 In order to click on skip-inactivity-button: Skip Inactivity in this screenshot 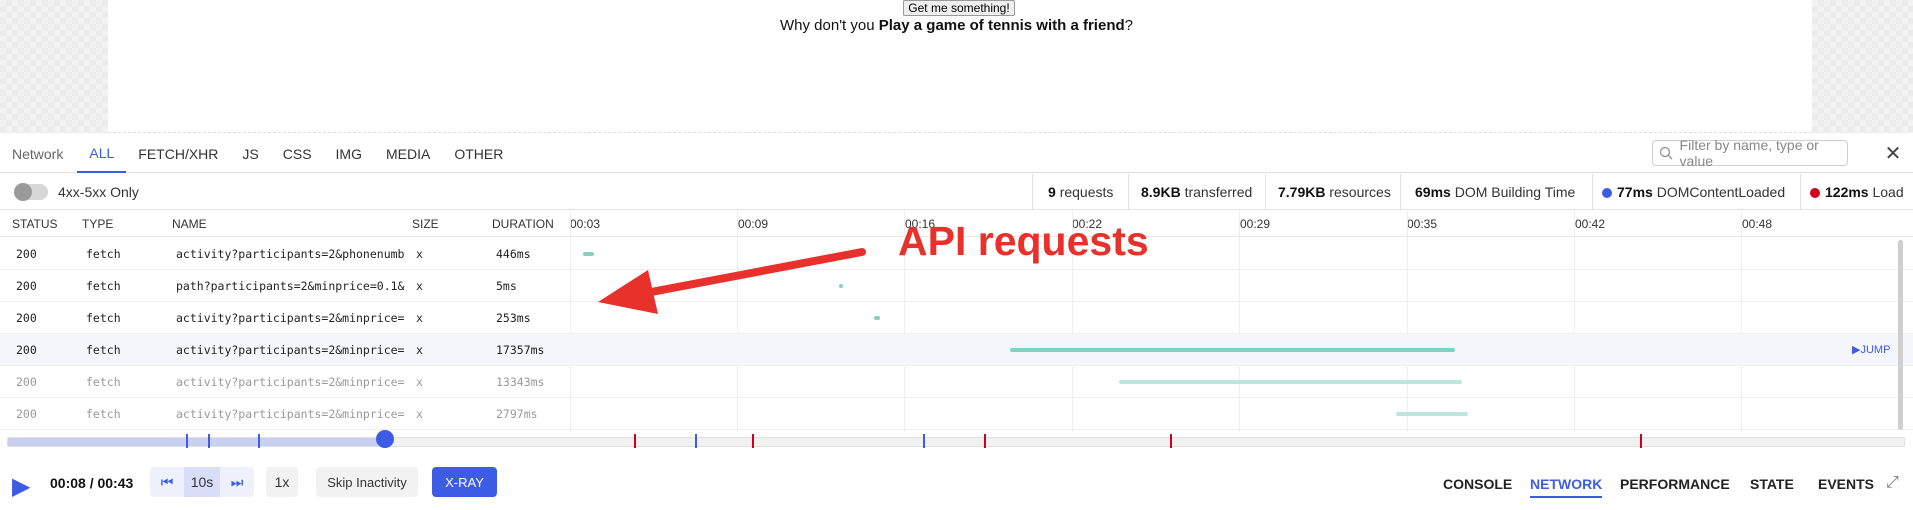, I will do `click(367, 482)`.